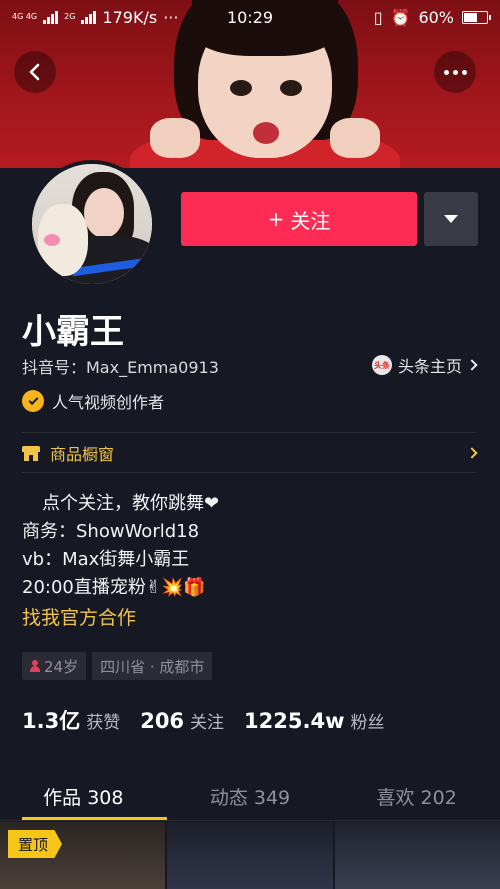 This screenshot has width=500, height=889. I want to click on status-bar: 4G 4G 2G 179K/s ··· 10:29 ▯ ⏰ 60%, so click(250, 17).